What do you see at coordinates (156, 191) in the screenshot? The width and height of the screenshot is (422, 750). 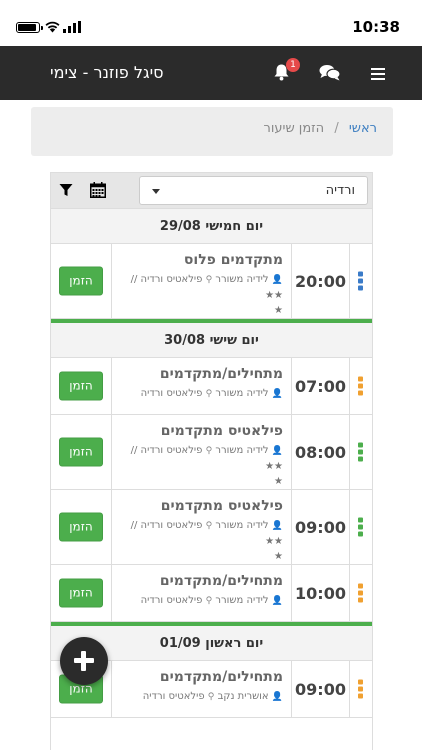 I see `chevron-down-icon` at bounding box center [156, 191].